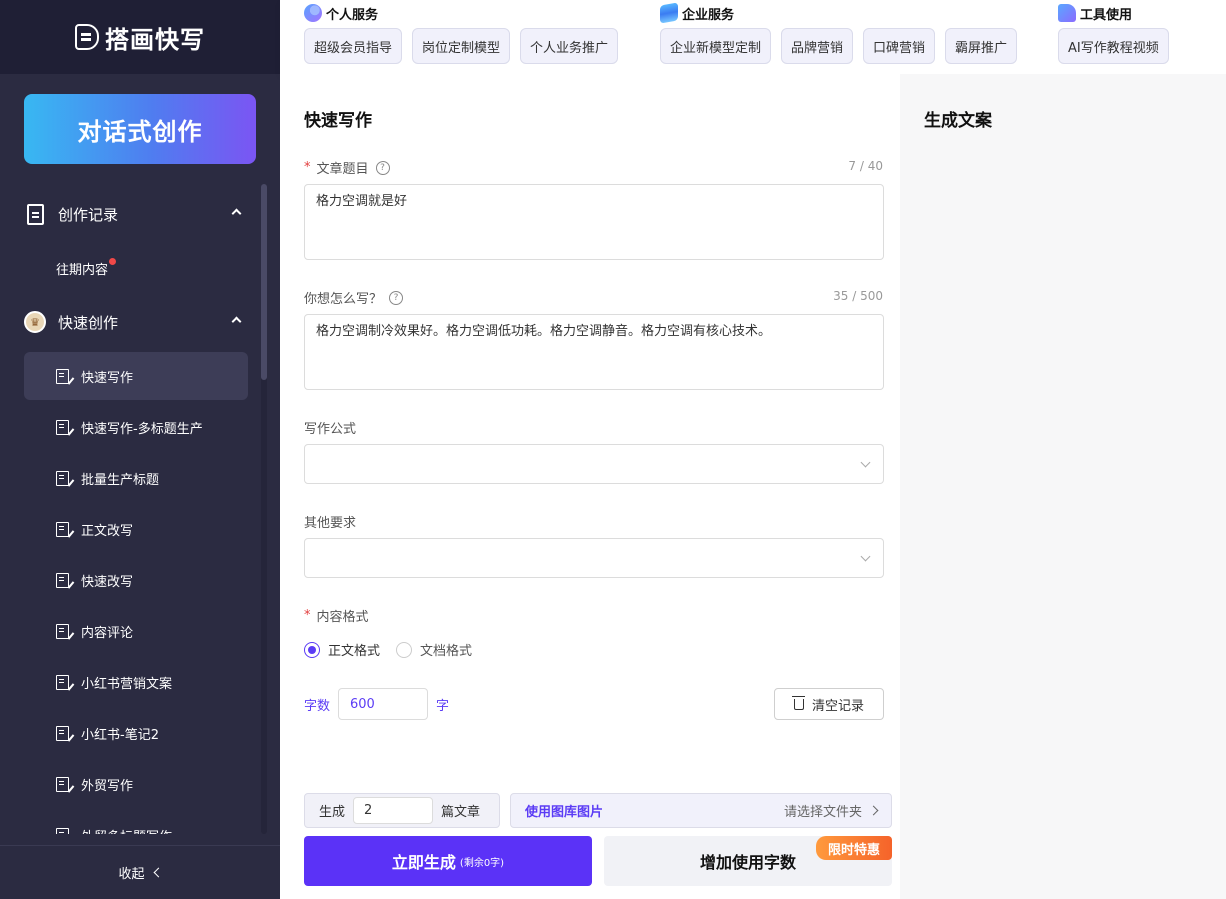 The image size is (1226, 899). I want to click on document-icon, so click(35, 214).